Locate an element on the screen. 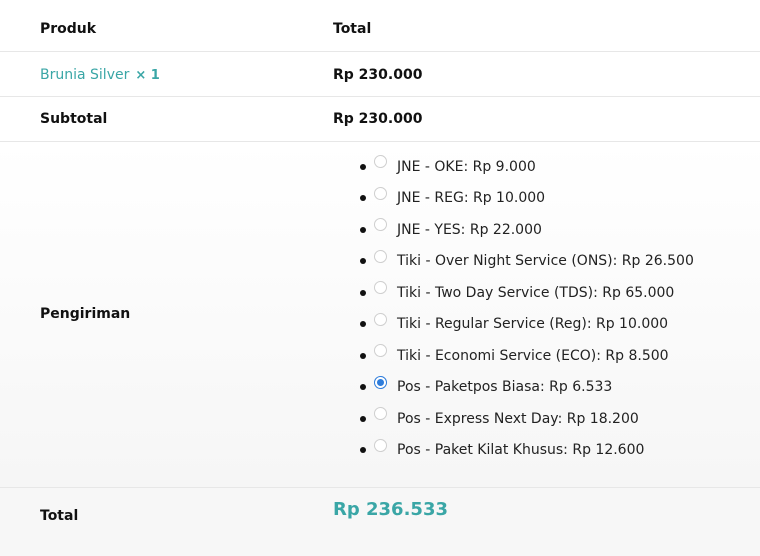 The height and width of the screenshot is (556, 760). table-header-row: Produk Total is located at coordinates (380, 26).